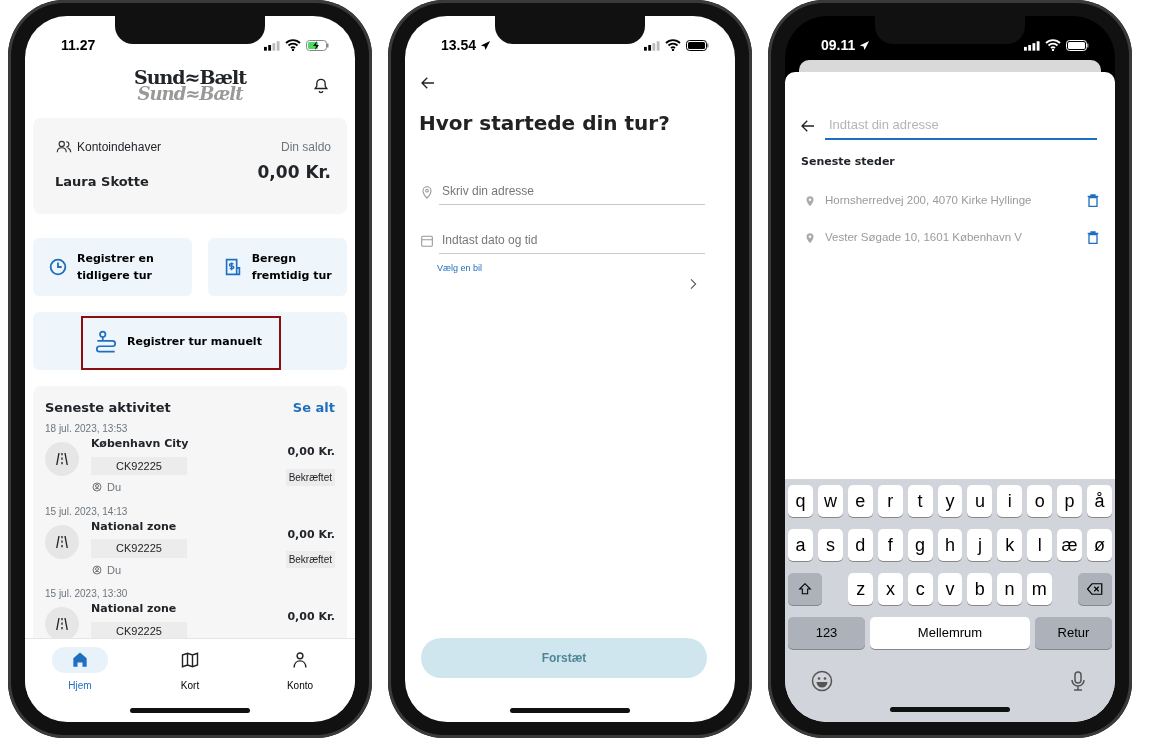 Image resolution: width=1157 pixels, height=738 pixels. What do you see at coordinates (80, 669) in the screenshot?
I see `nav-tab: Hjem` at bounding box center [80, 669].